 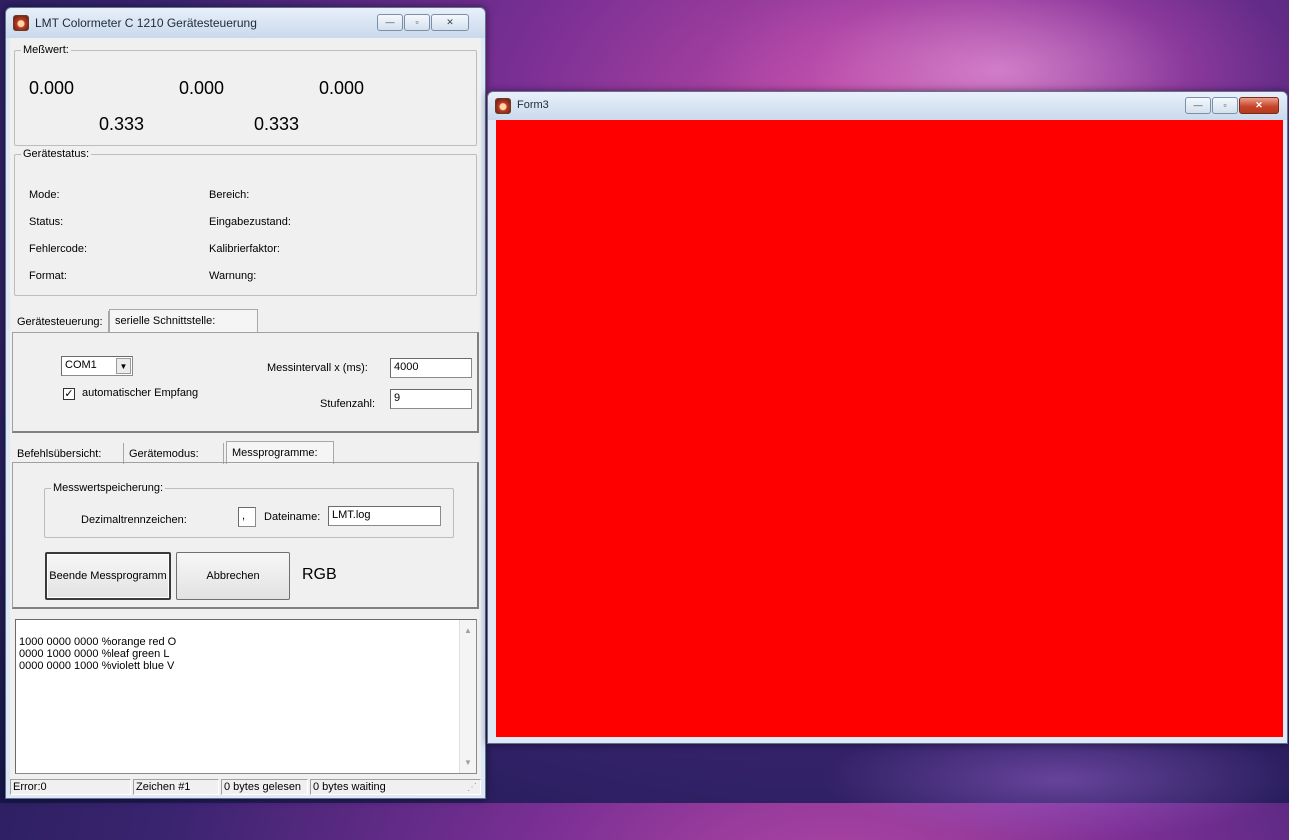 What do you see at coordinates (233, 276) in the screenshot?
I see `status-label-warnung: Warnung:` at bounding box center [233, 276].